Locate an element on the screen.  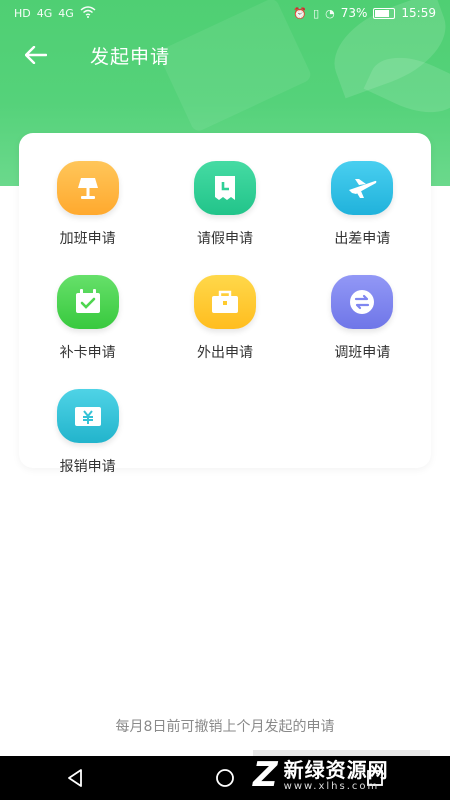
watermark-en: www.xlhs.com is located at coordinates (331, 786).